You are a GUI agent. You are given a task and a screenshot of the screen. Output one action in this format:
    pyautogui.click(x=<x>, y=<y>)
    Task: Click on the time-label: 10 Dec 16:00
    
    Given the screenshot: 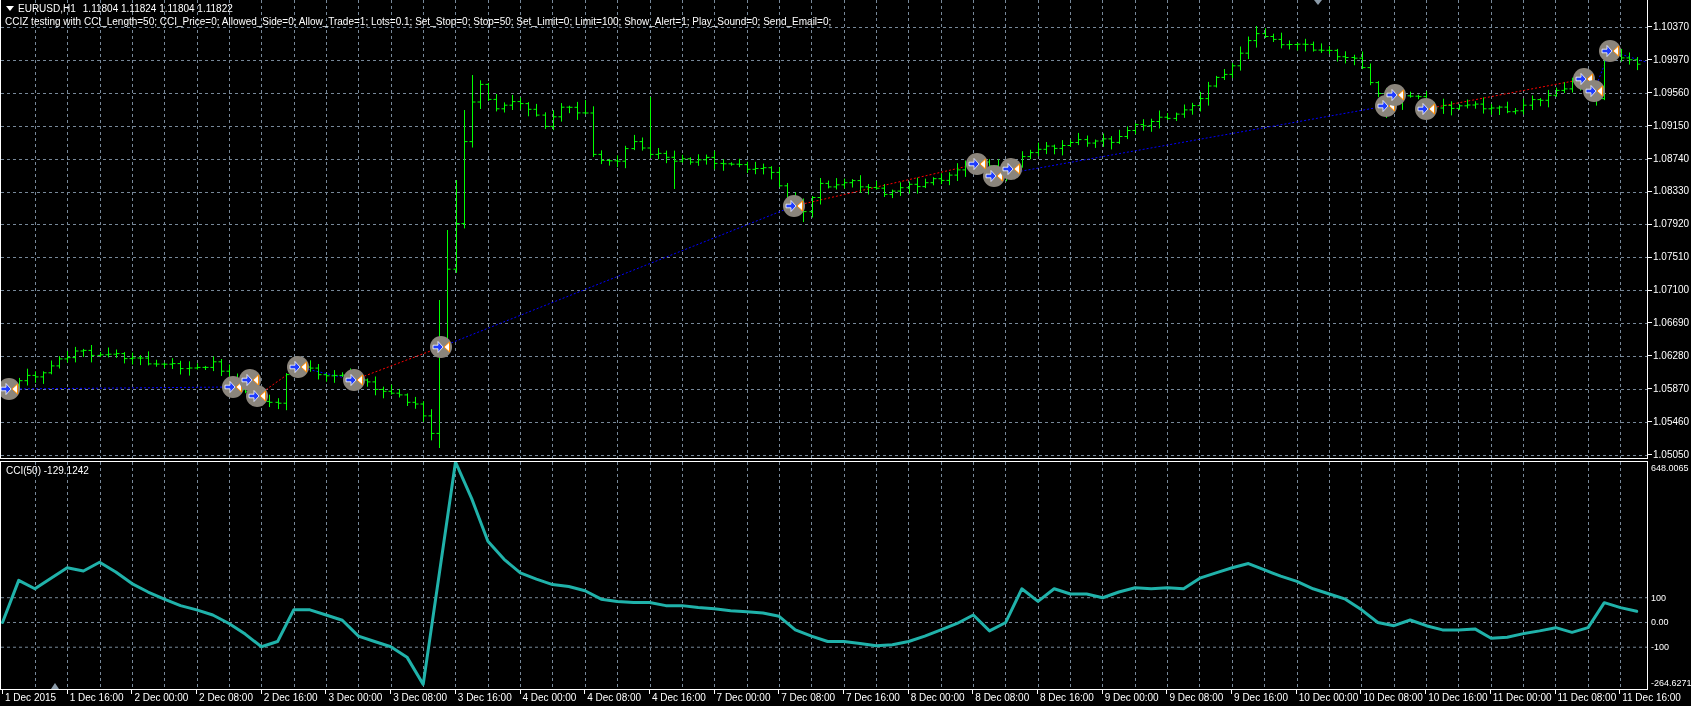 What is the action you would take?
    pyautogui.click(x=1458, y=698)
    